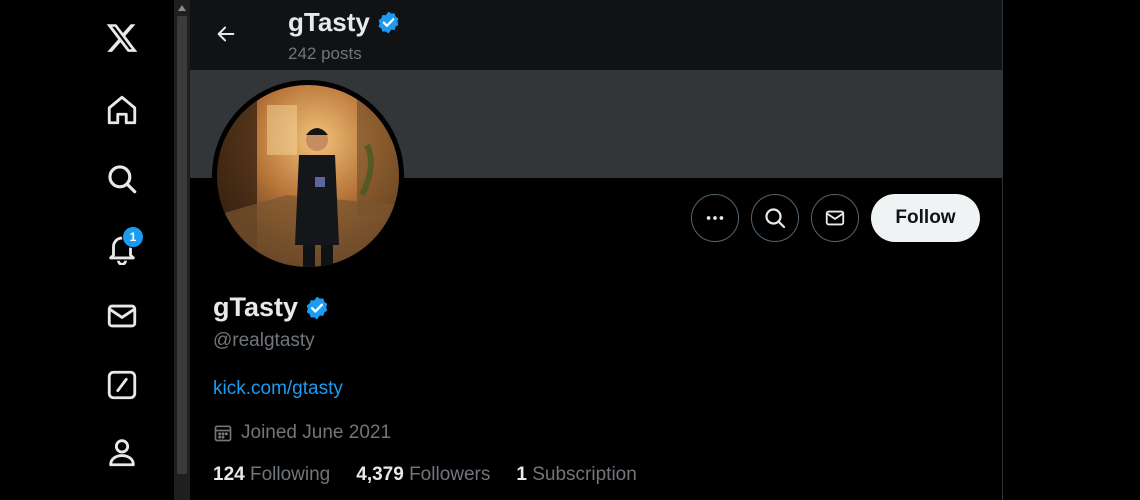  What do you see at coordinates (264, 340) in the screenshot?
I see `profile-handle: @realgtasty` at bounding box center [264, 340].